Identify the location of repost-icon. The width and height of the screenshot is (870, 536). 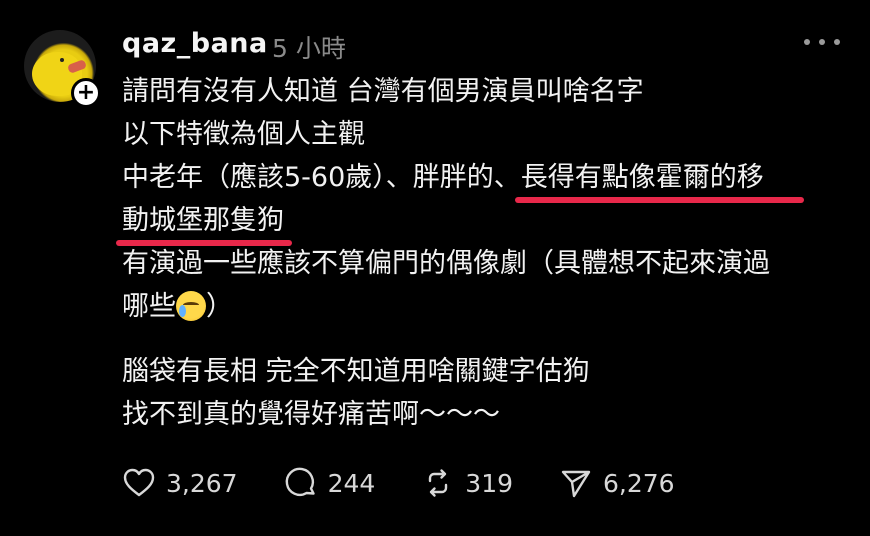
(438, 483).